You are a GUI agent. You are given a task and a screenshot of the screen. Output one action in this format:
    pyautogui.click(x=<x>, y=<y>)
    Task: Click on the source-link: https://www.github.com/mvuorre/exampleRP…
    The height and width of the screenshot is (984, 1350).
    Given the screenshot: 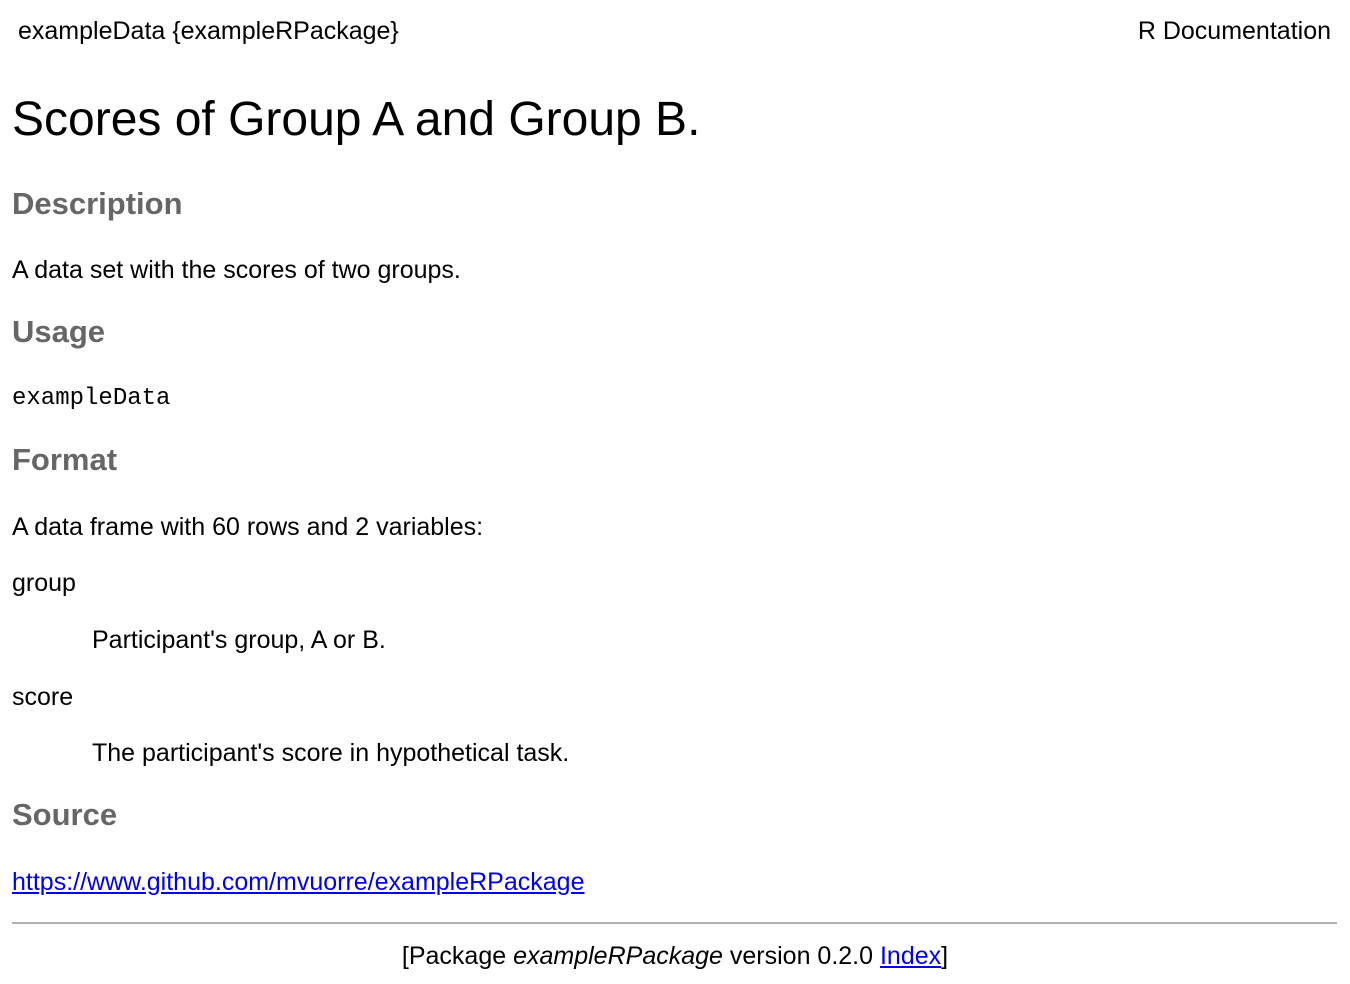 What is the action you would take?
    pyautogui.click(x=298, y=882)
    